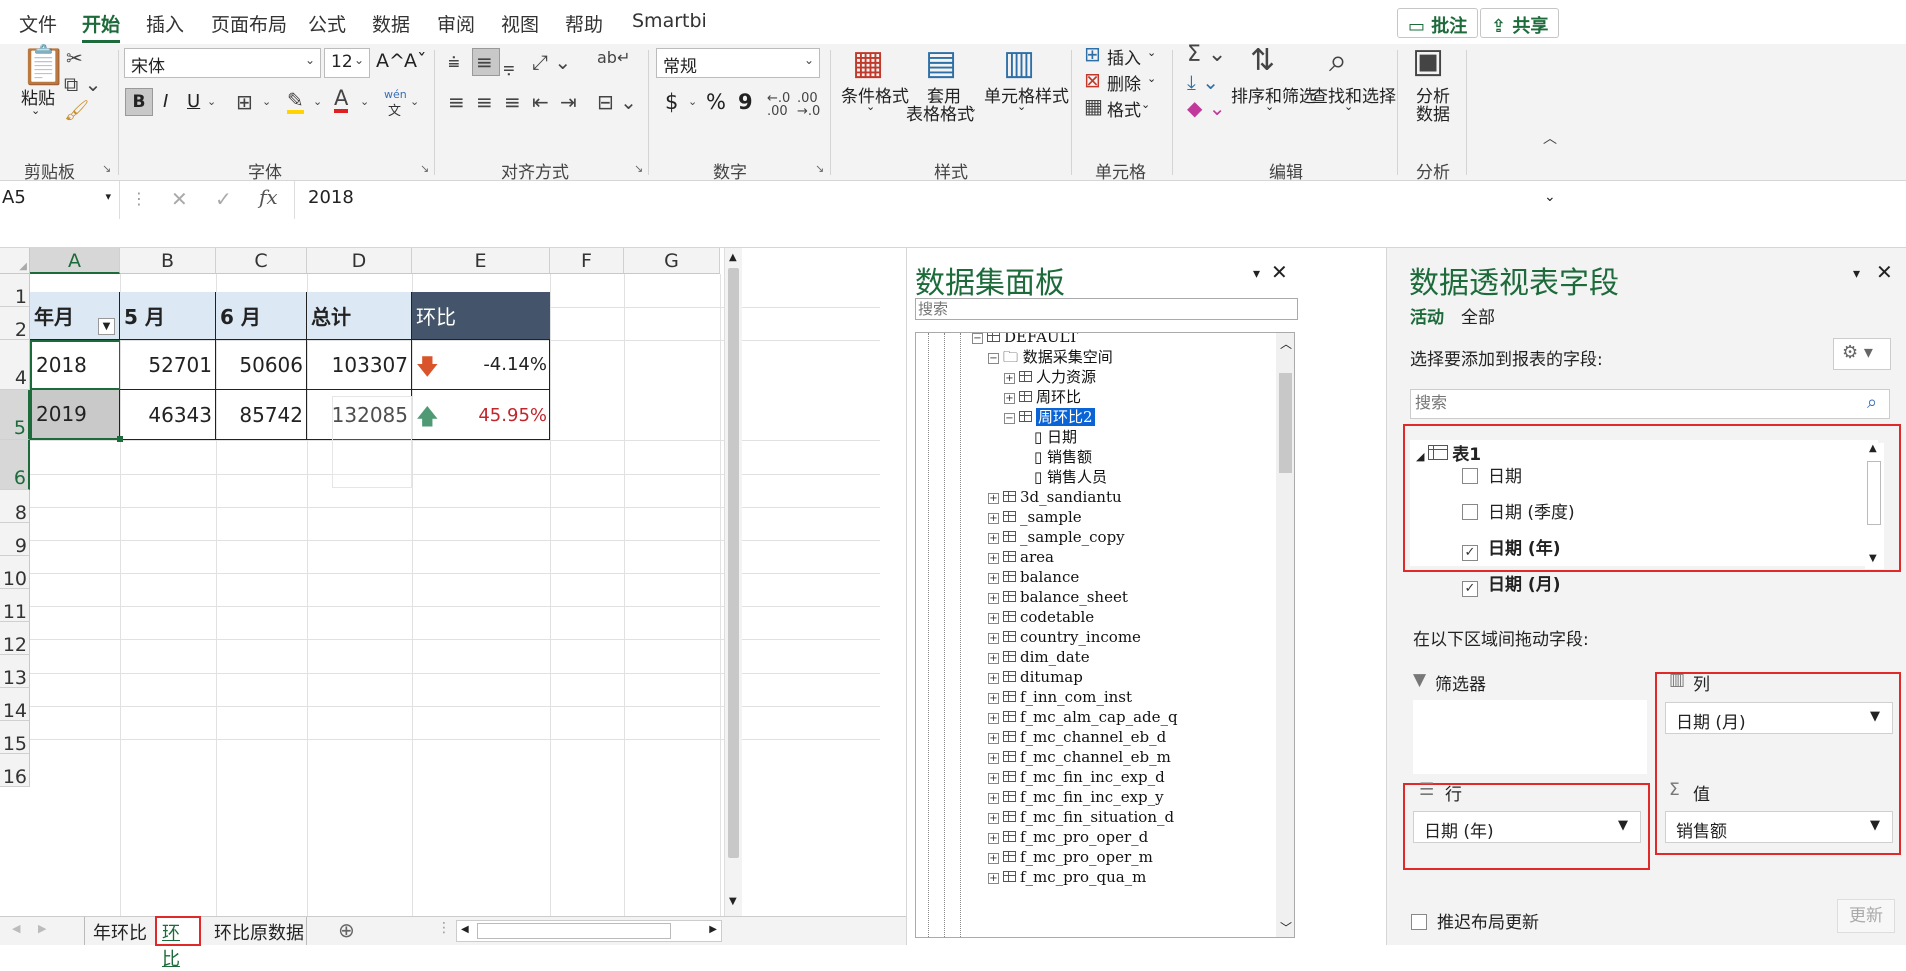 Image resolution: width=1906 pixels, height=971 pixels. Describe the element at coordinates (1353, 94) in the screenshot. I see `find-select-button: 查找和选择` at that location.